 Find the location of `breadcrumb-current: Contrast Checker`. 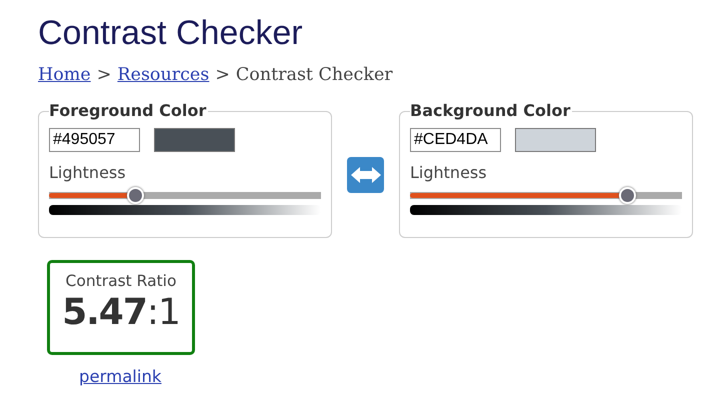

breadcrumb-current: Contrast Checker is located at coordinates (314, 75).